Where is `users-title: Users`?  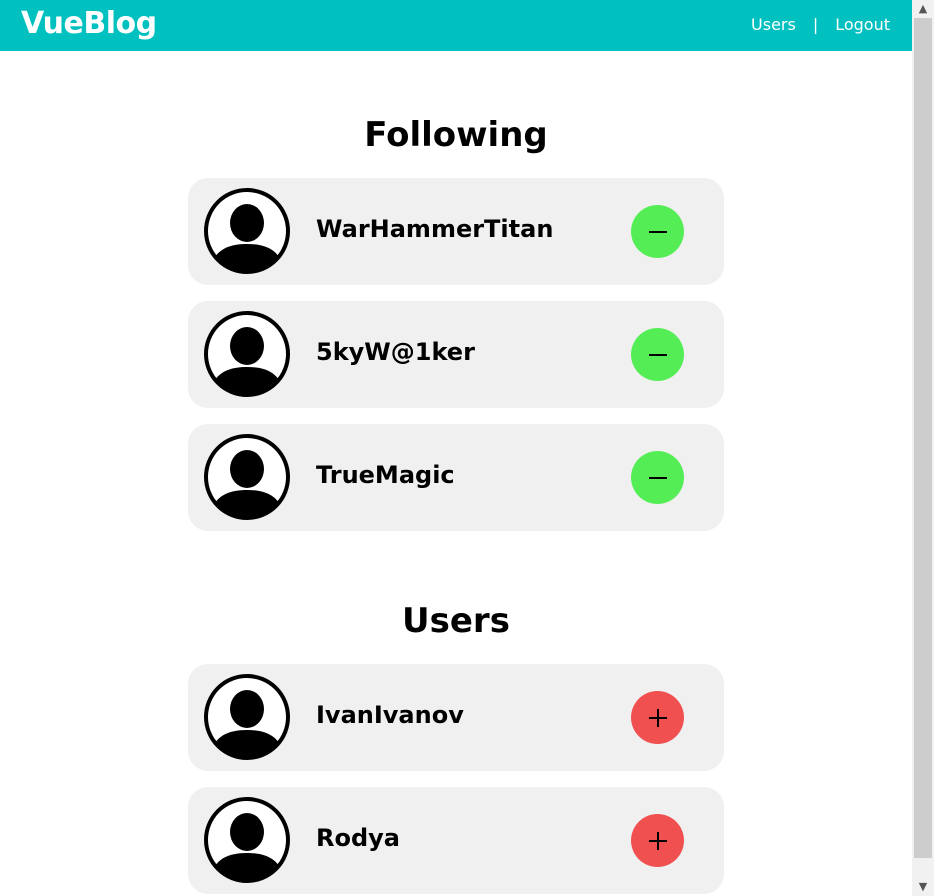
users-title: Users is located at coordinates (456, 621).